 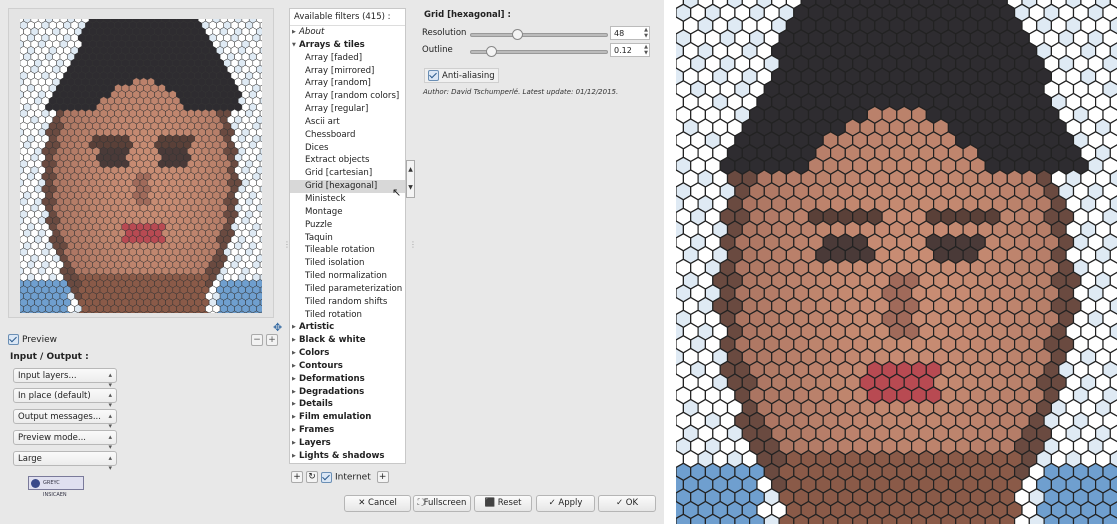 I want to click on resolution-slider, so click(x=539, y=34).